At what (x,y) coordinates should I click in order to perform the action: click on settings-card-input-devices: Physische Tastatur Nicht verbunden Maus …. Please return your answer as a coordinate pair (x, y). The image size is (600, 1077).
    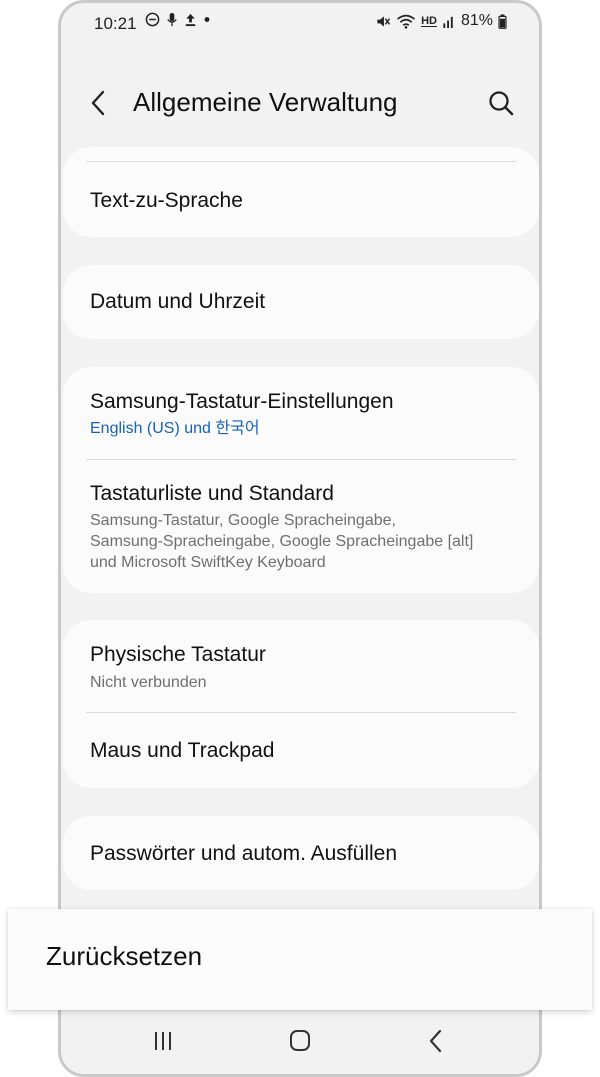
    Looking at the image, I should click on (301, 704).